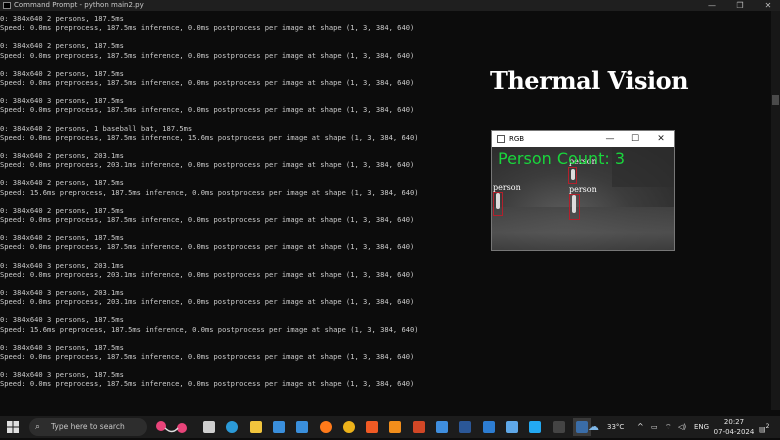 The width and height of the screenshot is (780, 440). I want to click on firefox-icon, so click(326, 427).